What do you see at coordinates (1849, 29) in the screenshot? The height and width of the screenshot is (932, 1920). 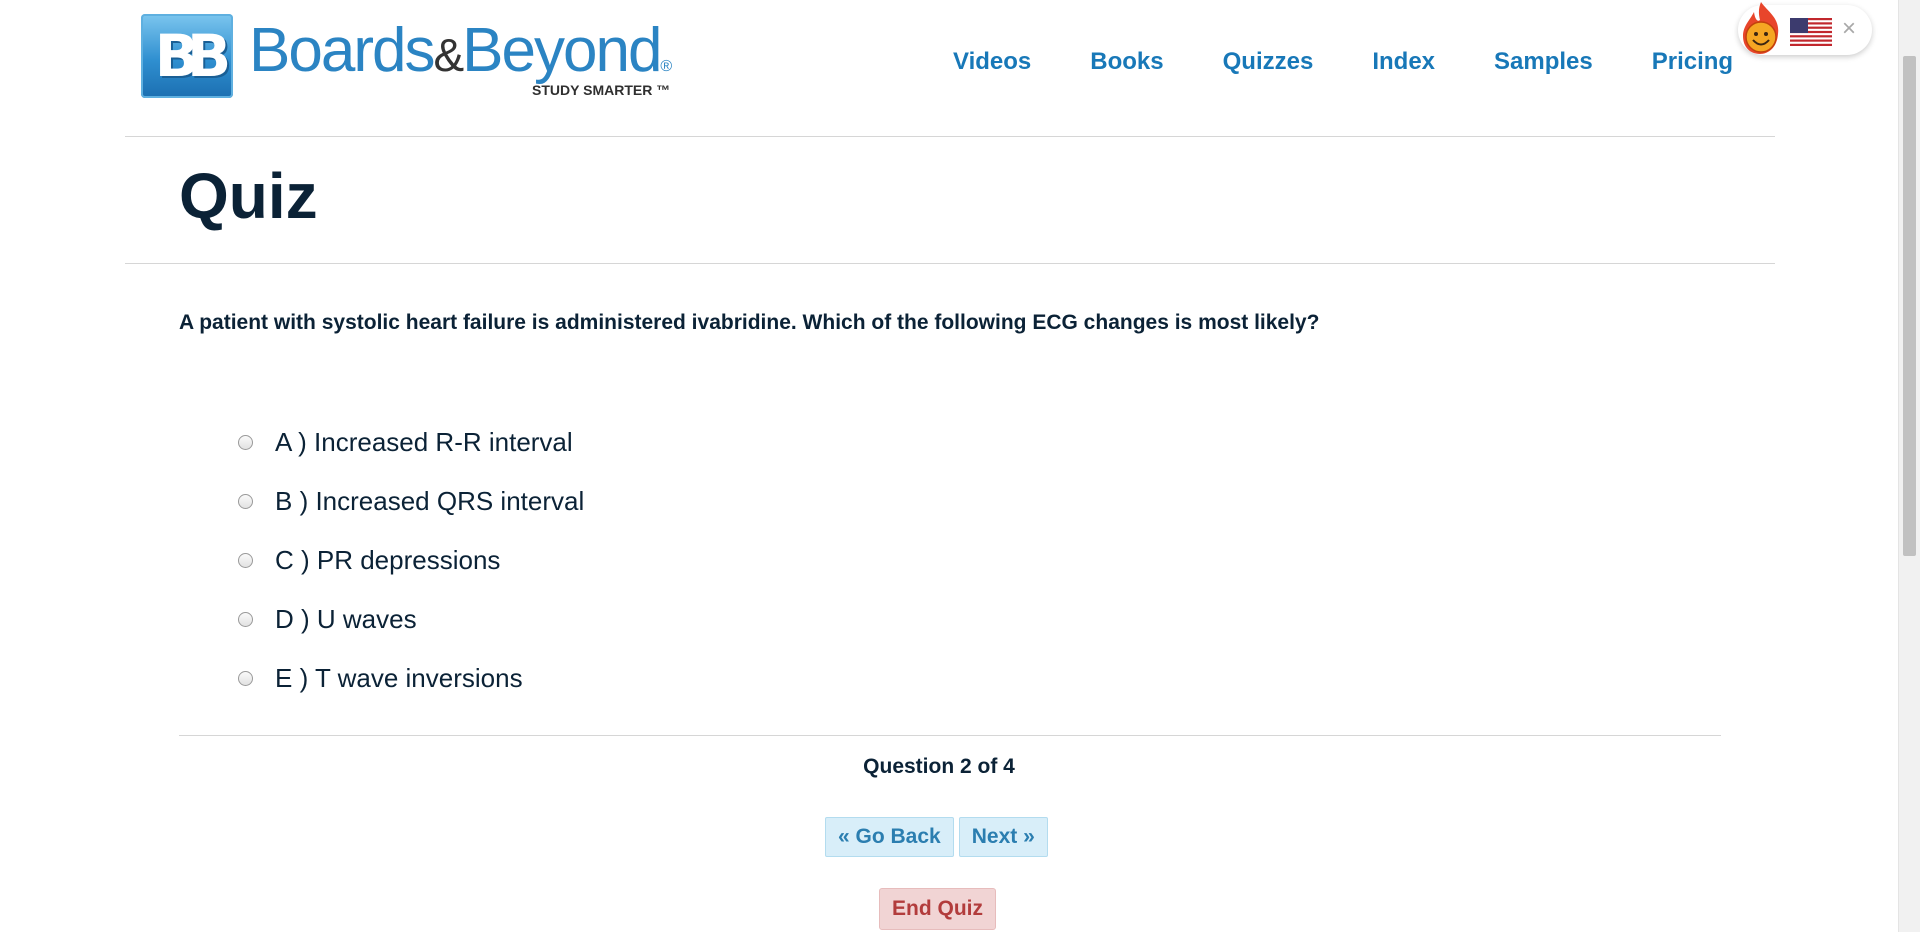 I see `close-icon: ×` at bounding box center [1849, 29].